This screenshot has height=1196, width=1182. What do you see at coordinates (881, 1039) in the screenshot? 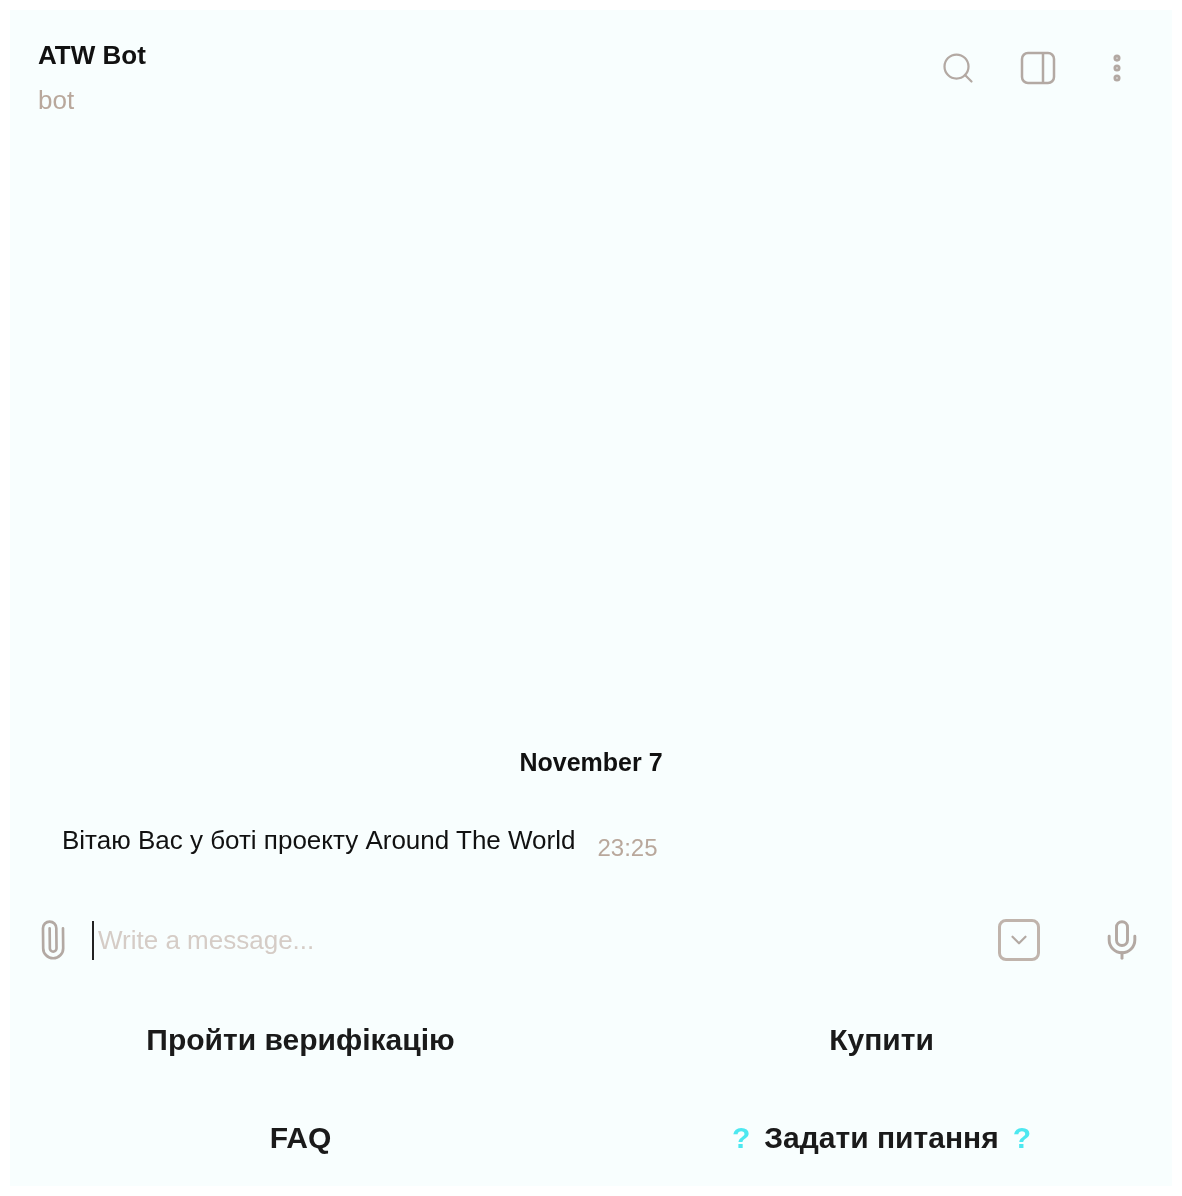
I see `keyboard-button: Купити` at bounding box center [881, 1039].